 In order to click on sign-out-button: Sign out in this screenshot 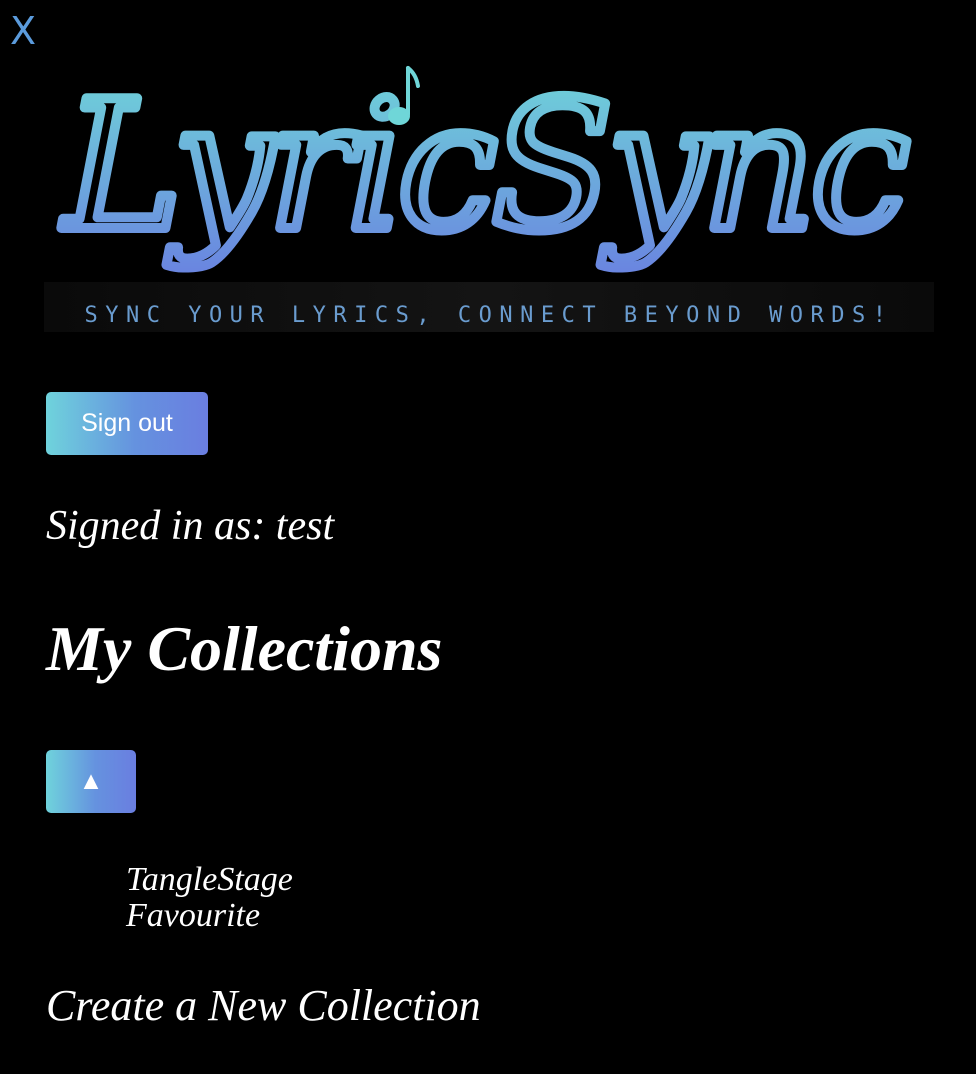, I will do `click(127, 423)`.